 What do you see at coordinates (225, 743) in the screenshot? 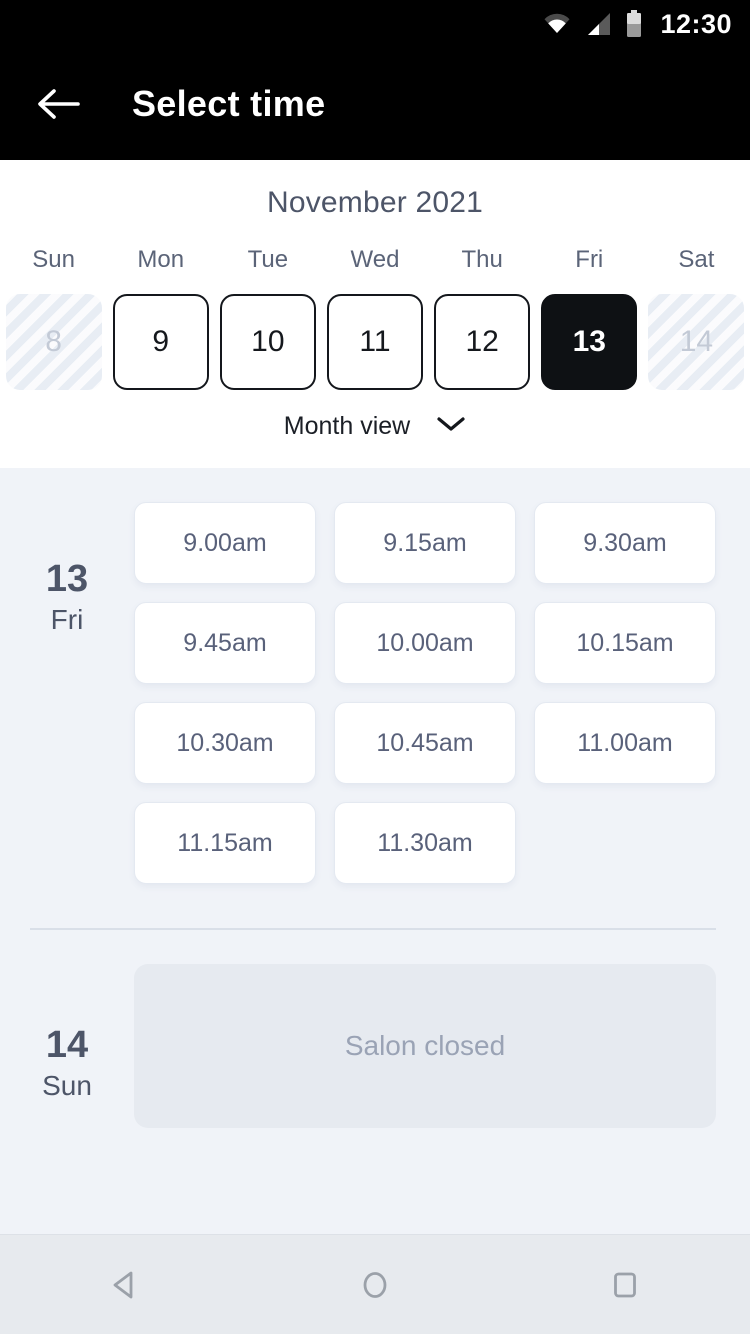
I see `time-slot: 10.30am` at bounding box center [225, 743].